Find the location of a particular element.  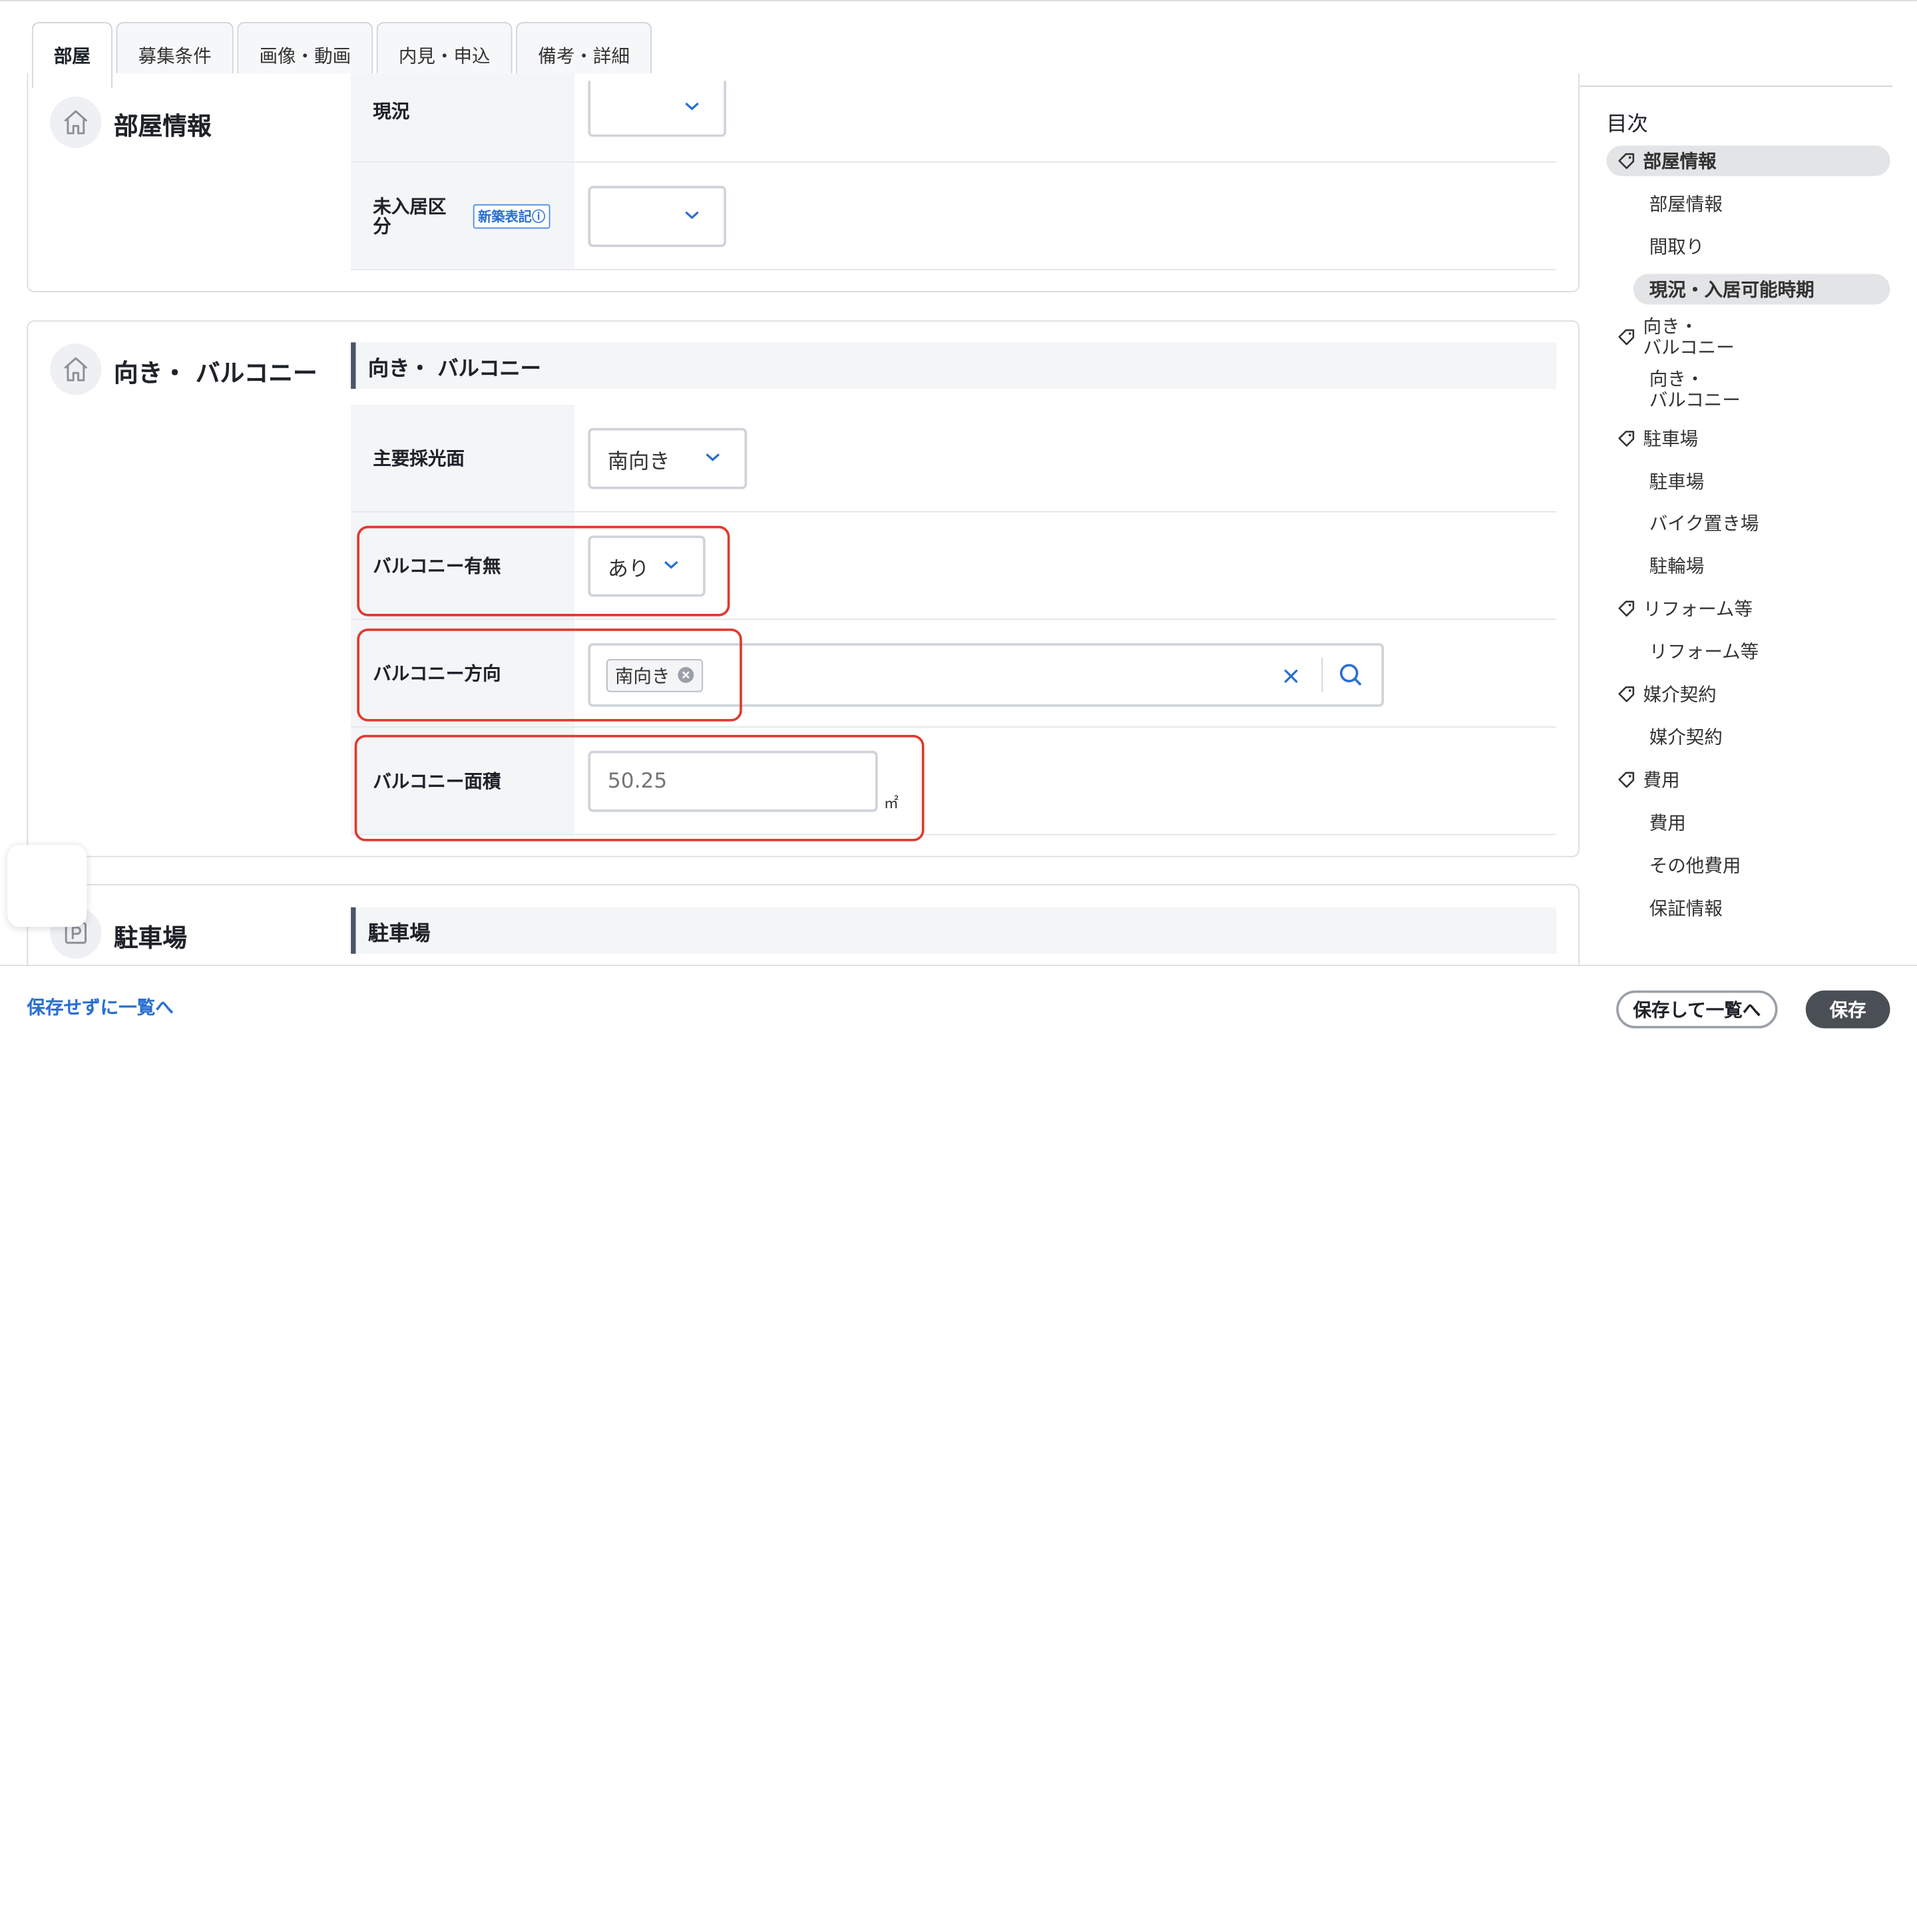

toc-title: 目次 is located at coordinates (1627, 124).